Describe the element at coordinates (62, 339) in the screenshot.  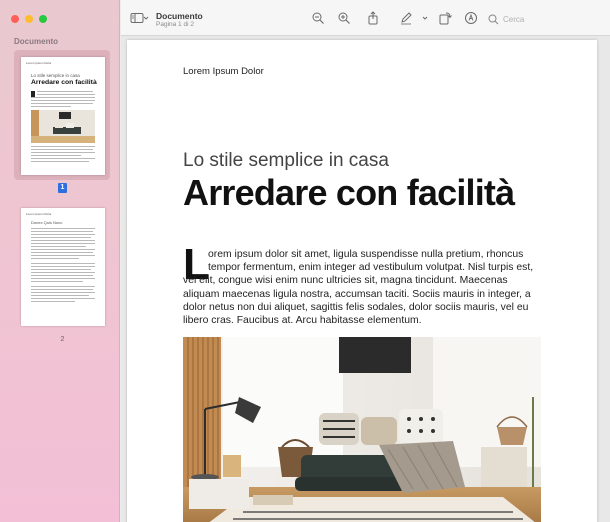
I see `page-number-2: 2` at that location.